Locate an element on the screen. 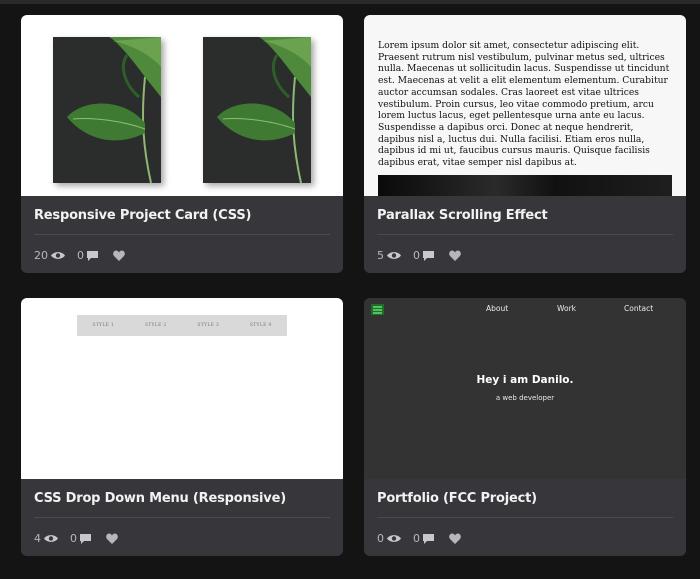 Image resolution: width=700 pixels, height=579 pixels. hero-subheading: a web developer is located at coordinates (525, 398).